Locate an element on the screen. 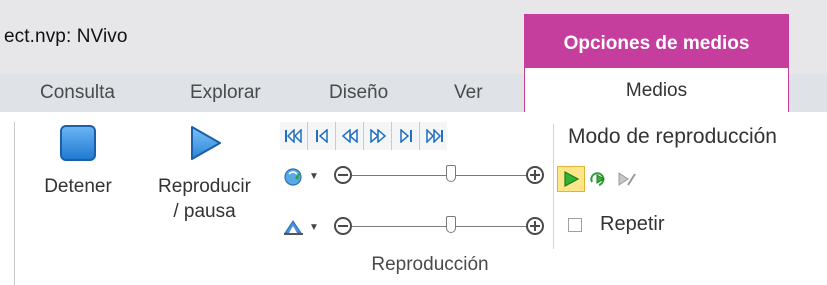 The width and height of the screenshot is (827, 285). tab-explorar: Explorar is located at coordinates (225, 93).